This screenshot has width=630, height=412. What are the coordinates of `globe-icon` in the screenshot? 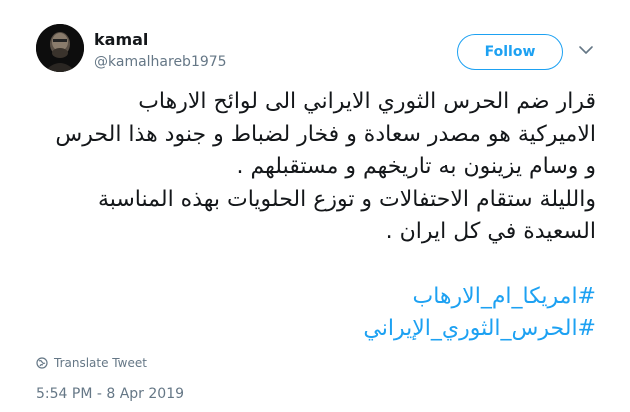 It's located at (42, 363).